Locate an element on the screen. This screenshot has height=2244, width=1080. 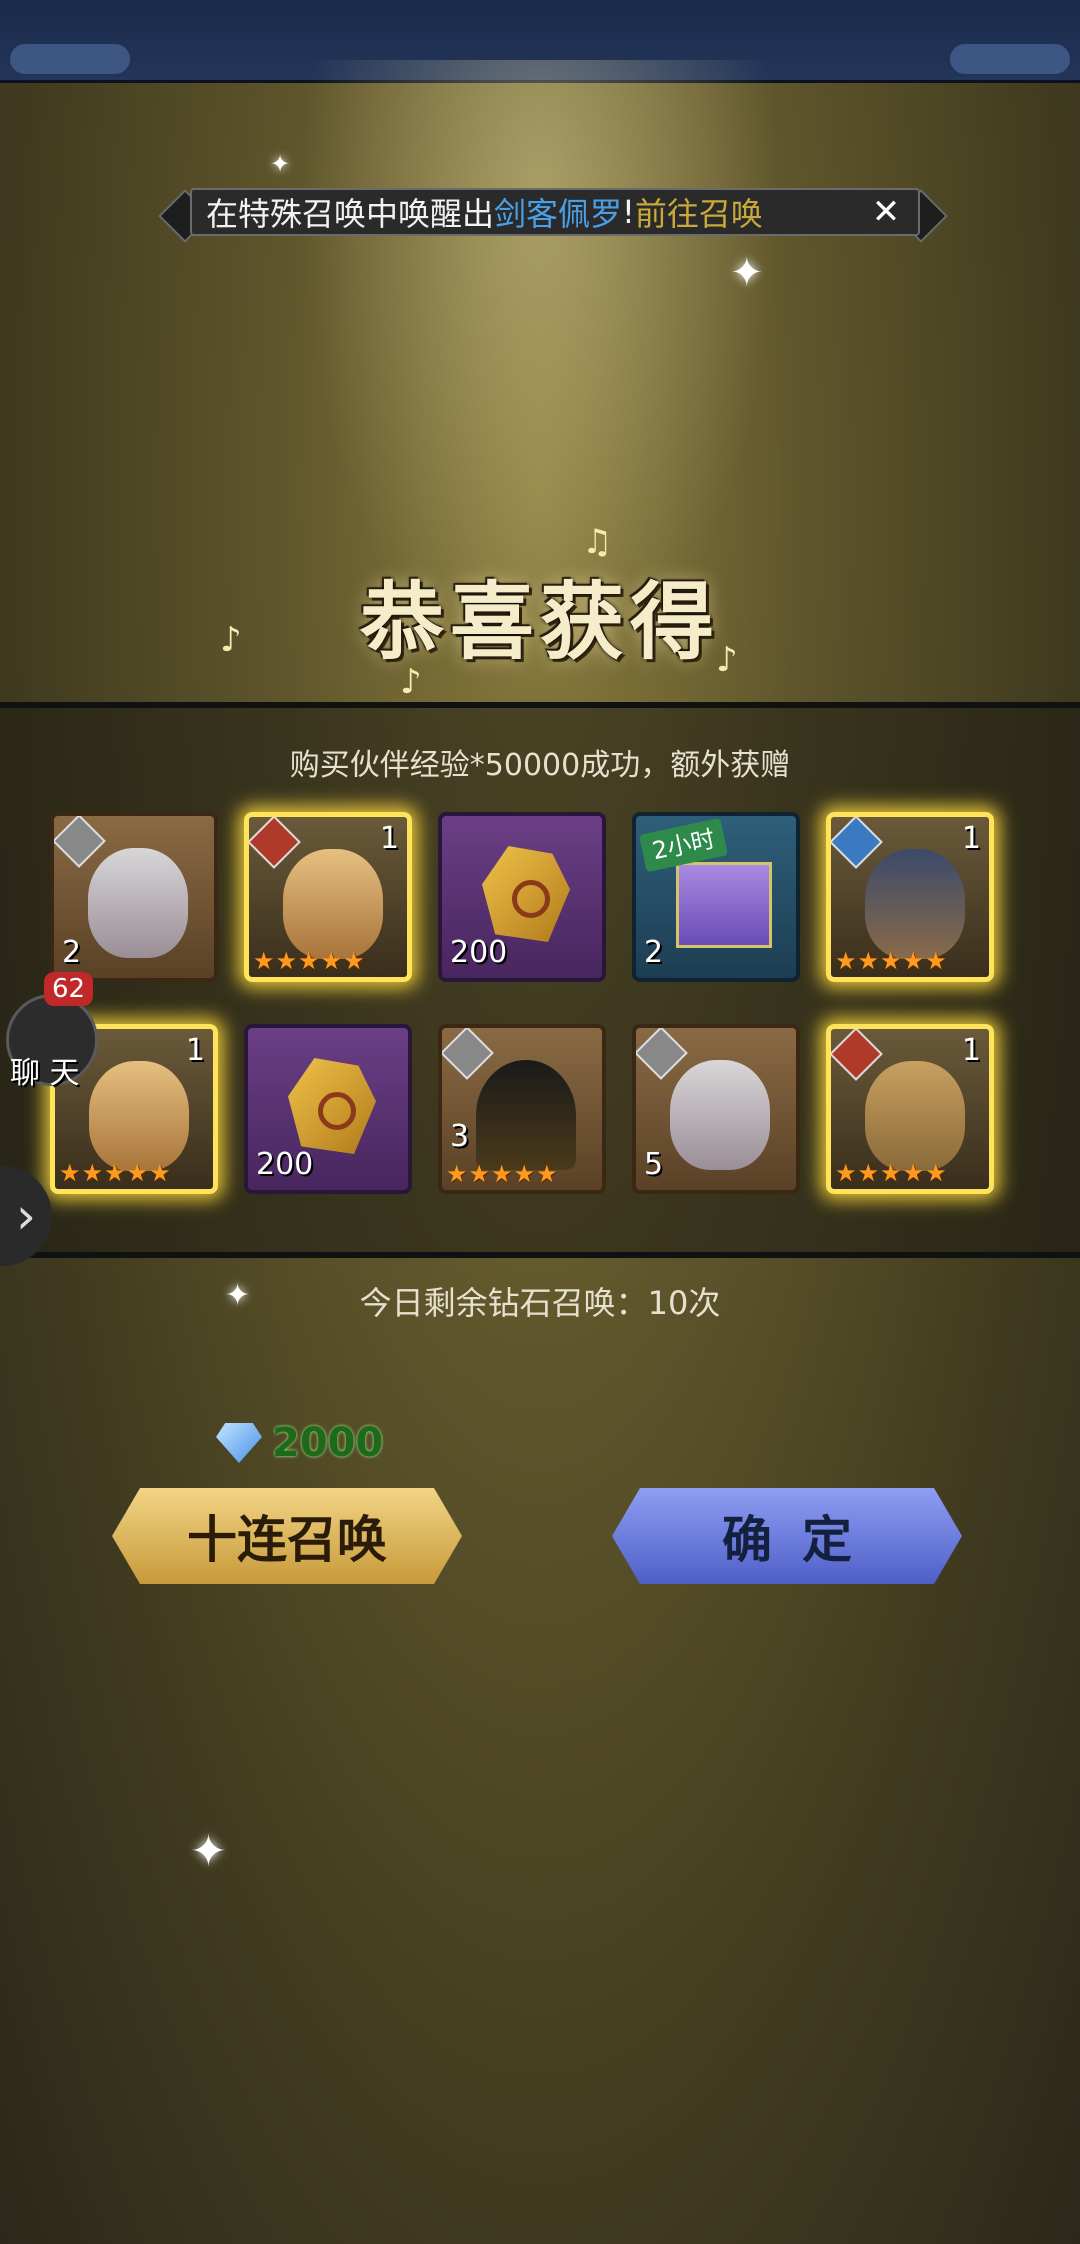
remaining-summons-text: 今日剩余钻石召唤：10次 is located at coordinates (540, 1303).